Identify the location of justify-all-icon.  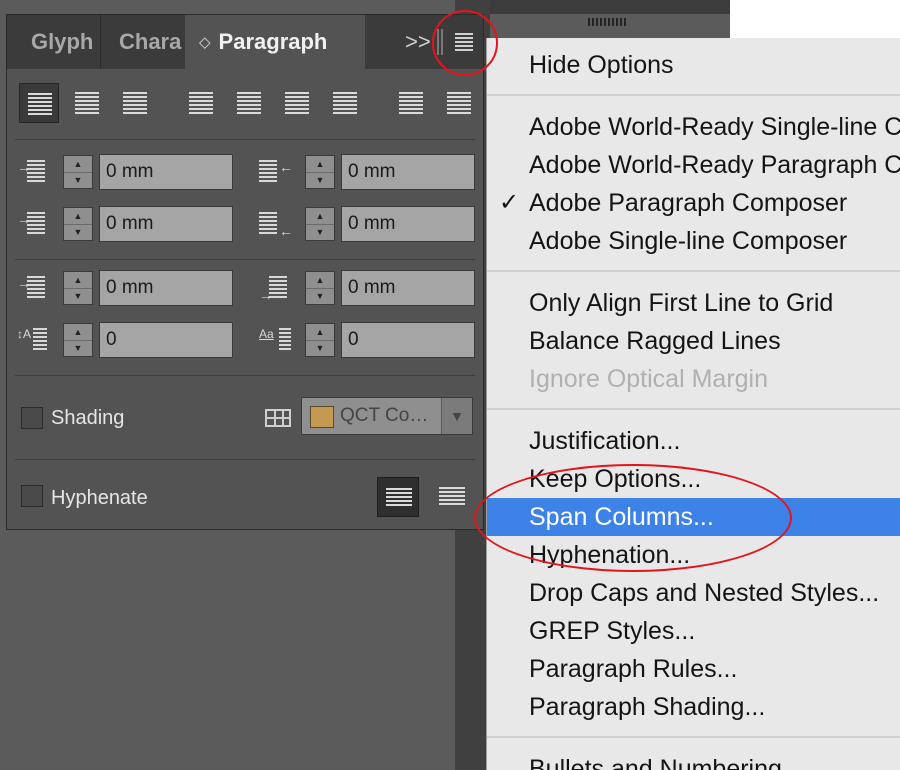
(345, 103).